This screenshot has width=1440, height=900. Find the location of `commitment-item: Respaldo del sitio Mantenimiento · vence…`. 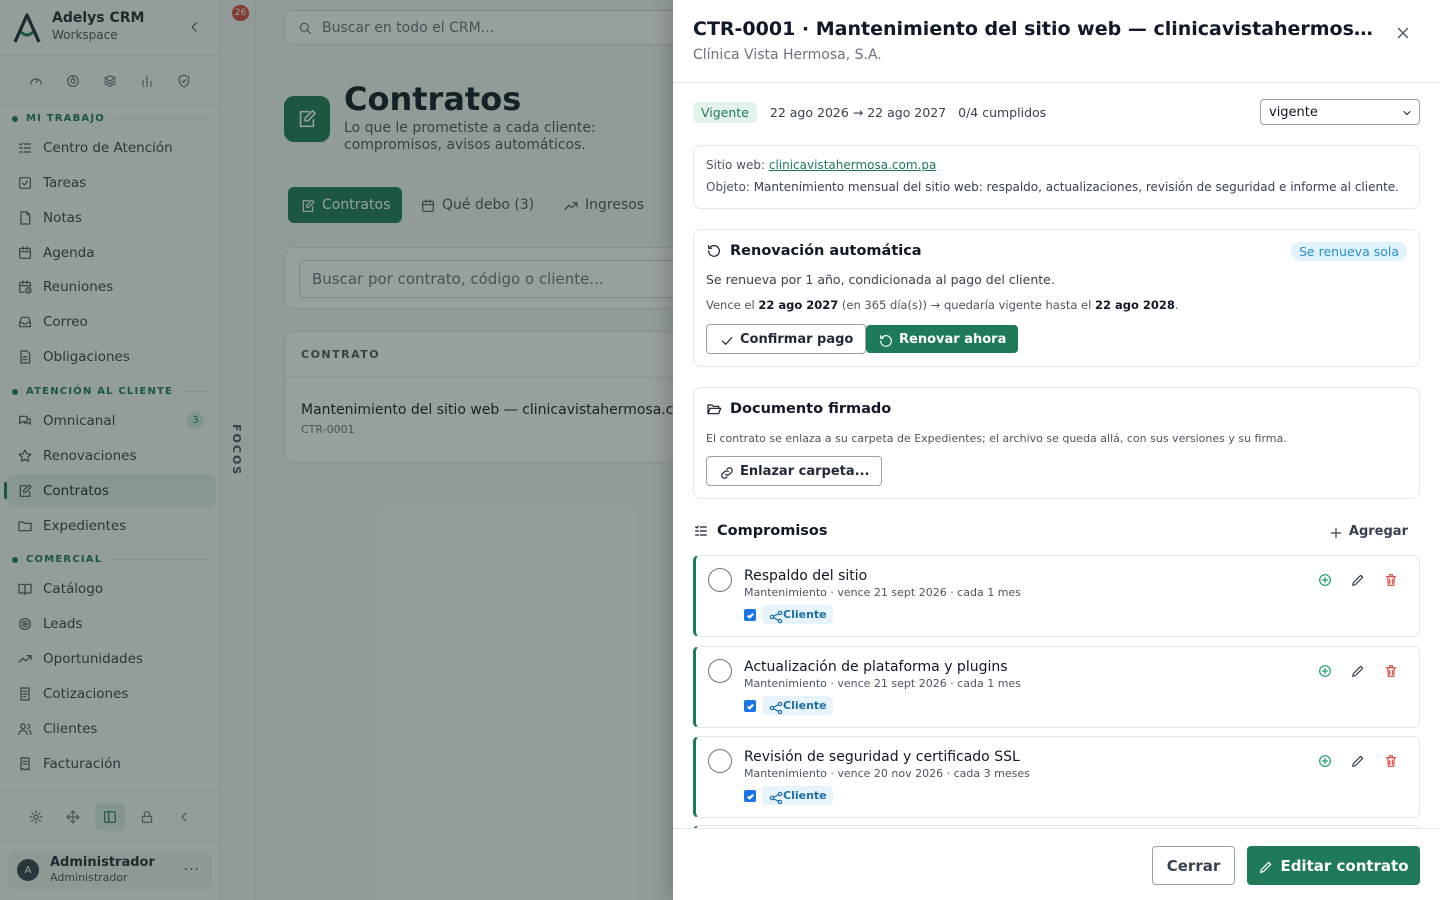

commitment-item: Respaldo del sitio Mantenimiento · vence… is located at coordinates (1056, 596).